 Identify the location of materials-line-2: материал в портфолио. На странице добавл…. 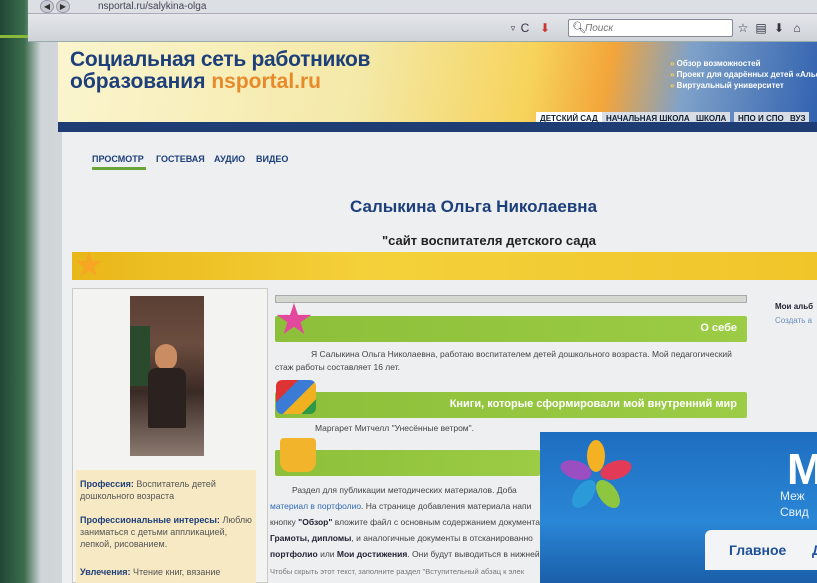
(405, 506).